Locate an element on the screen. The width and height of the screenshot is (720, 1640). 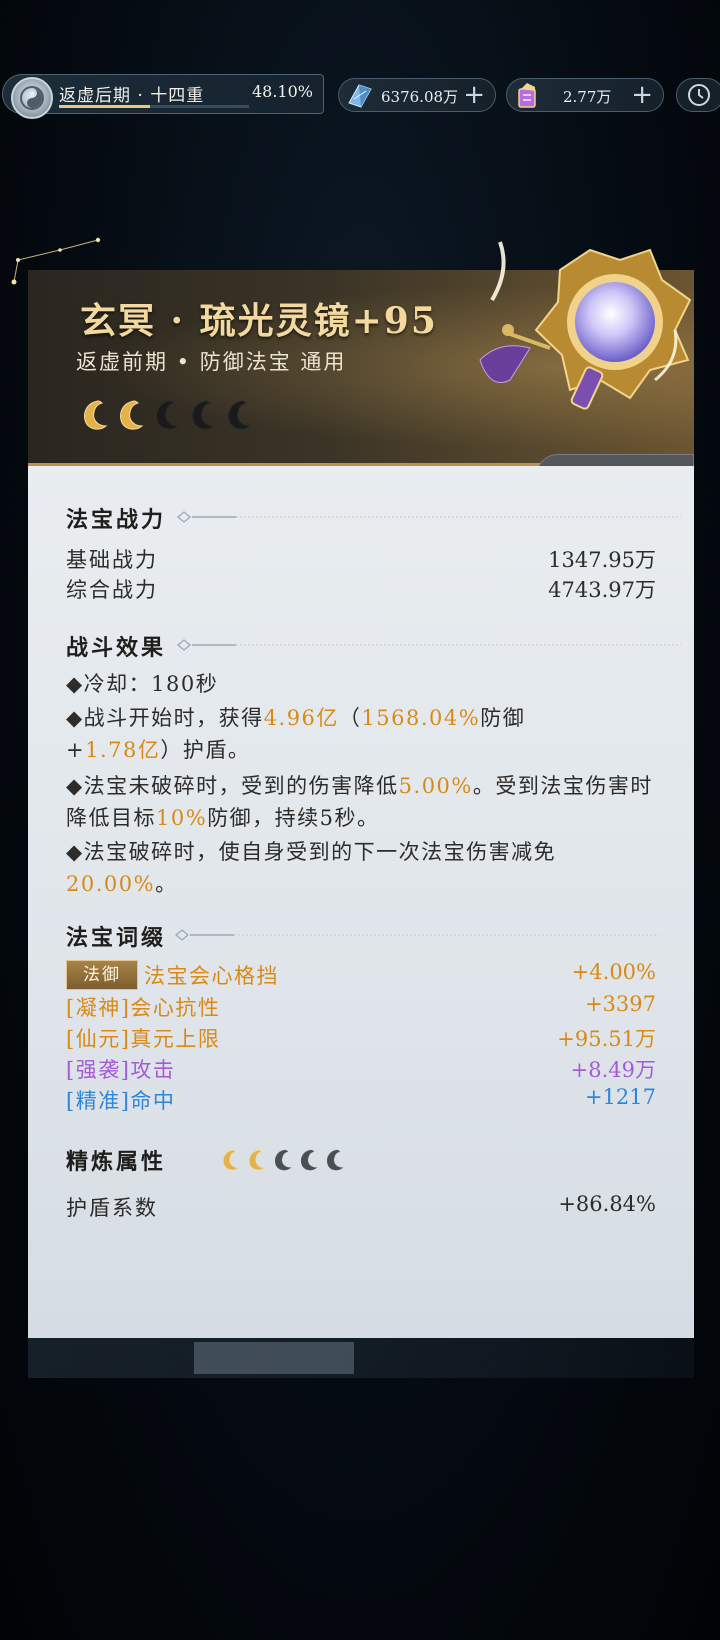
battle-start-effect: ◆战斗开始时，获得4.96亿（1568.04%防御 +1.78亿）护盾。 is located at coordinates (296, 734).